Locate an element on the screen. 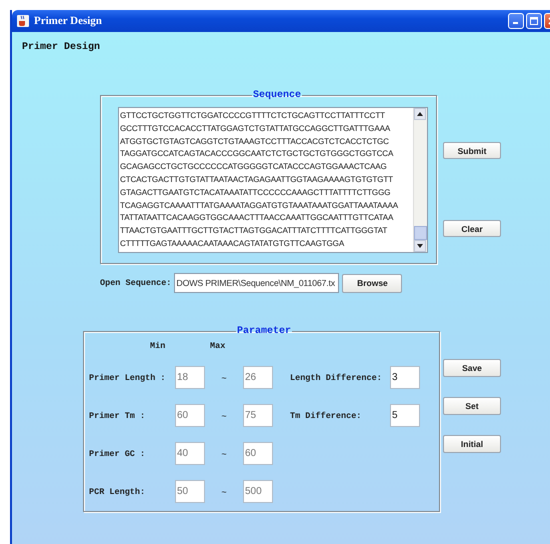  action-button: Submit is located at coordinates (472, 150).